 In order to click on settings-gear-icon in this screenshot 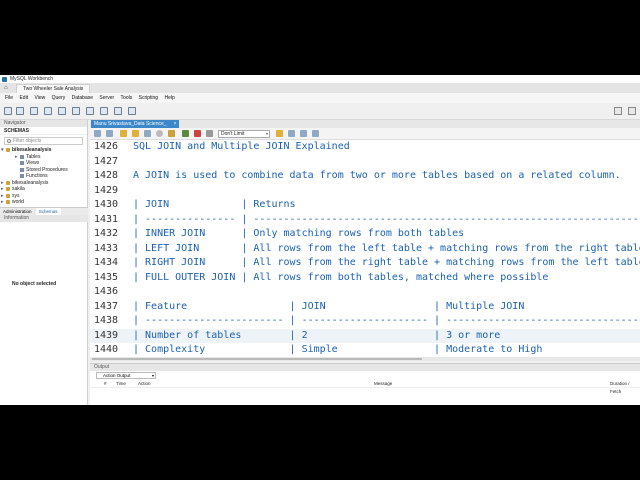, I will do `click(618, 111)`.